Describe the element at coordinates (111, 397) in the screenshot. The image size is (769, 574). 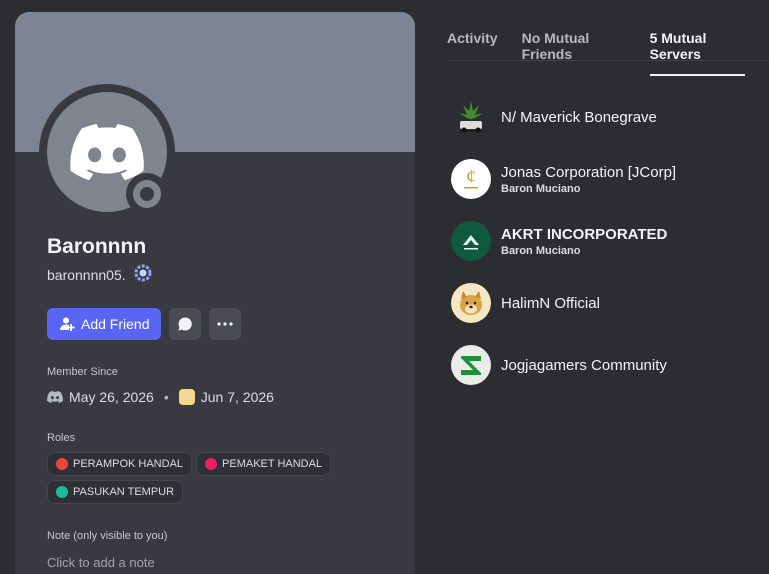
I see `discord-member-since: May 26, 2026` at that location.